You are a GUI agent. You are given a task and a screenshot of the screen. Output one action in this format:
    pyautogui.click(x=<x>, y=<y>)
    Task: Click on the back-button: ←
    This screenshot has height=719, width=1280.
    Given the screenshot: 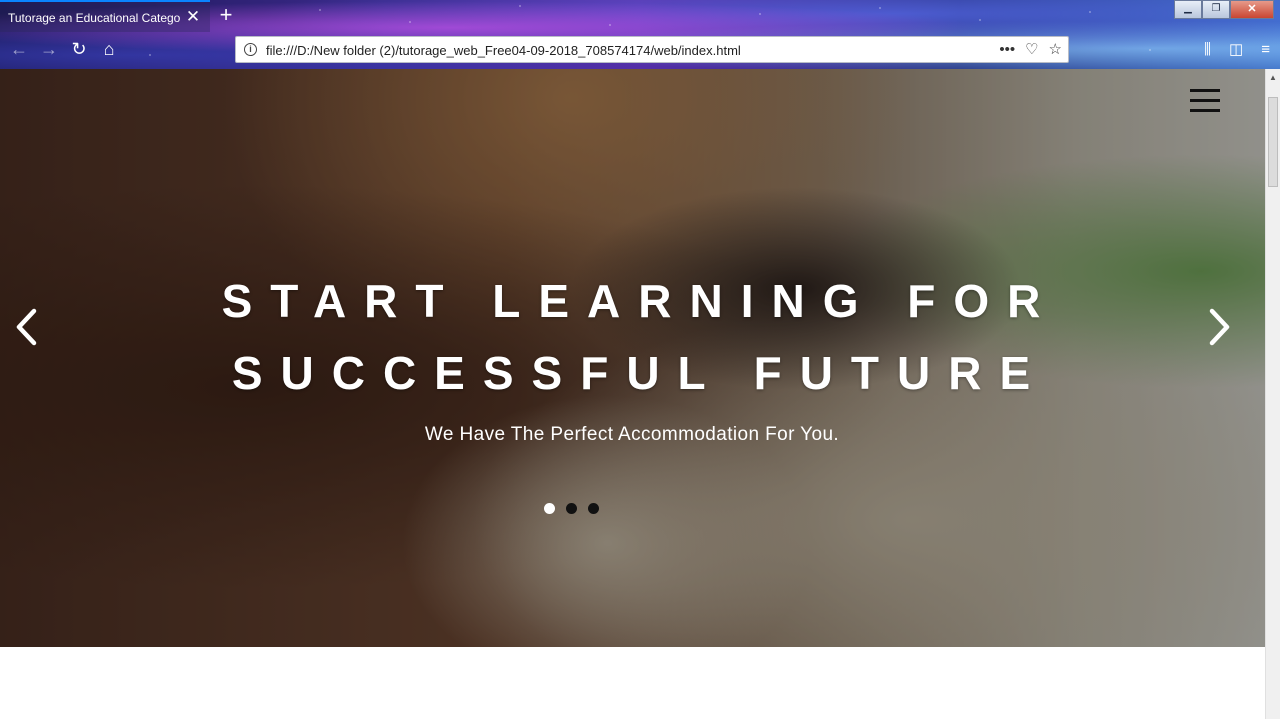 What is the action you would take?
    pyautogui.click(x=19, y=49)
    